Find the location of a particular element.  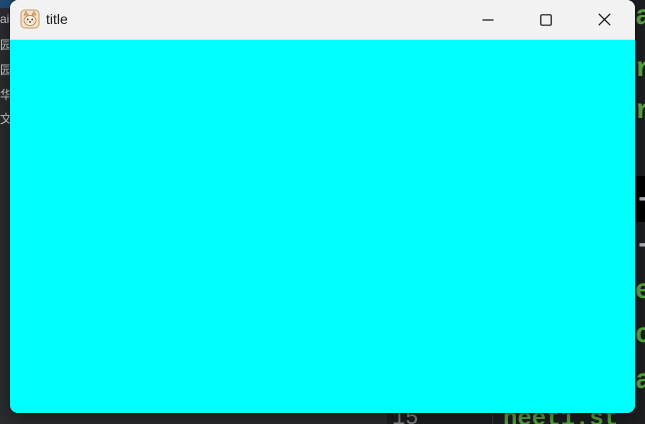

window-title: title is located at coordinates (57, 19).